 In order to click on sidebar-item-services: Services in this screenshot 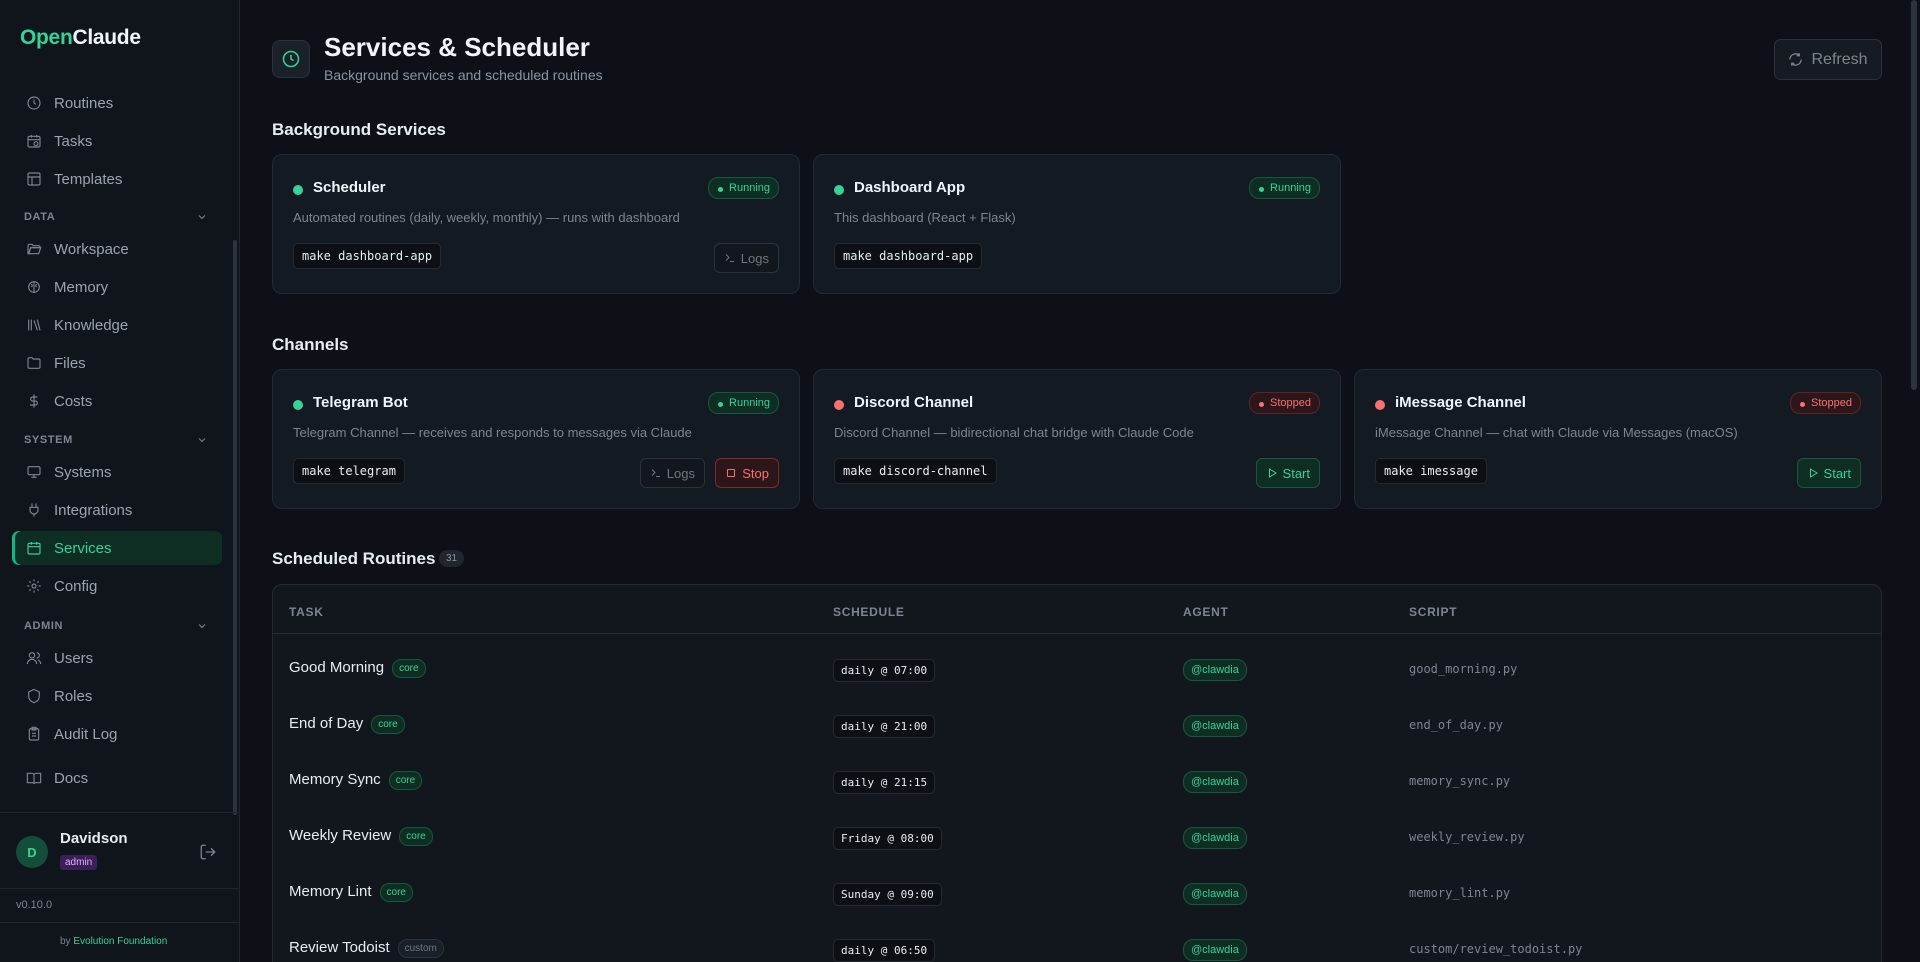, I will do `click(117, 548)`.